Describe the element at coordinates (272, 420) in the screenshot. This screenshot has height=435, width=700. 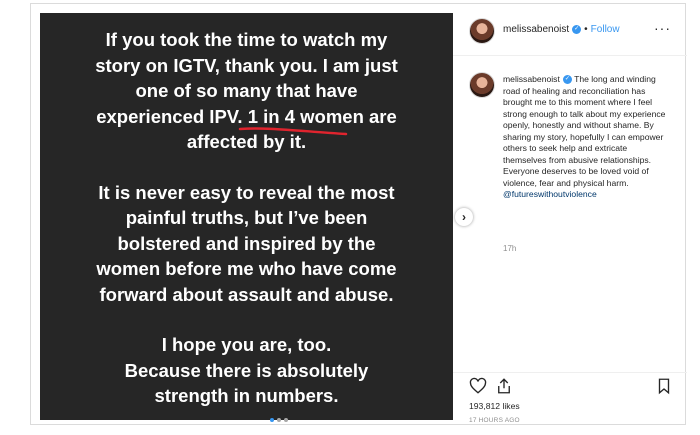
I see `carousel-dot-active` at that location.